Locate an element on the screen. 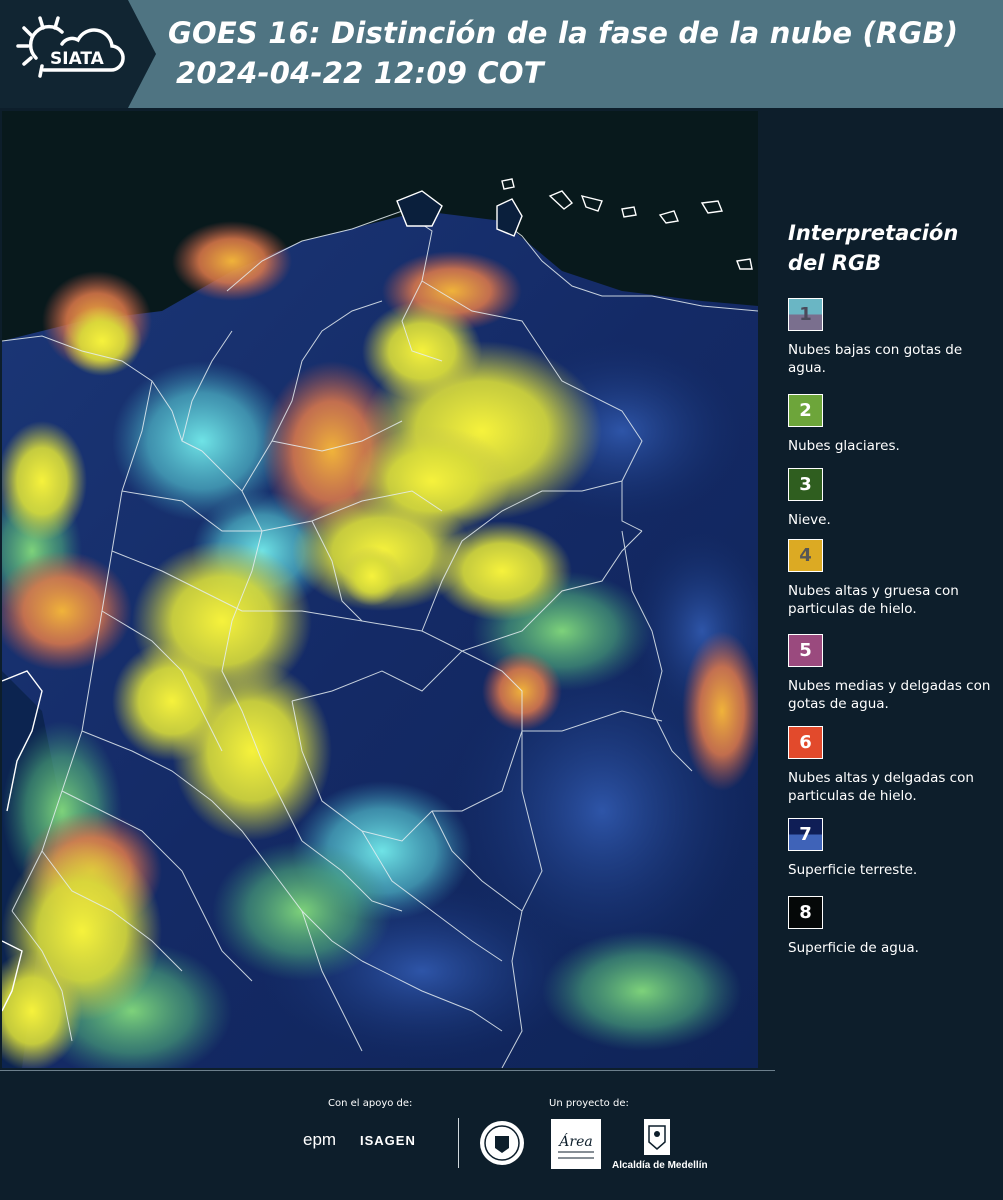 The height and width of the screenshot is (1200, 1003). legend-label: Nieve. is located at coordinates (809, 520).